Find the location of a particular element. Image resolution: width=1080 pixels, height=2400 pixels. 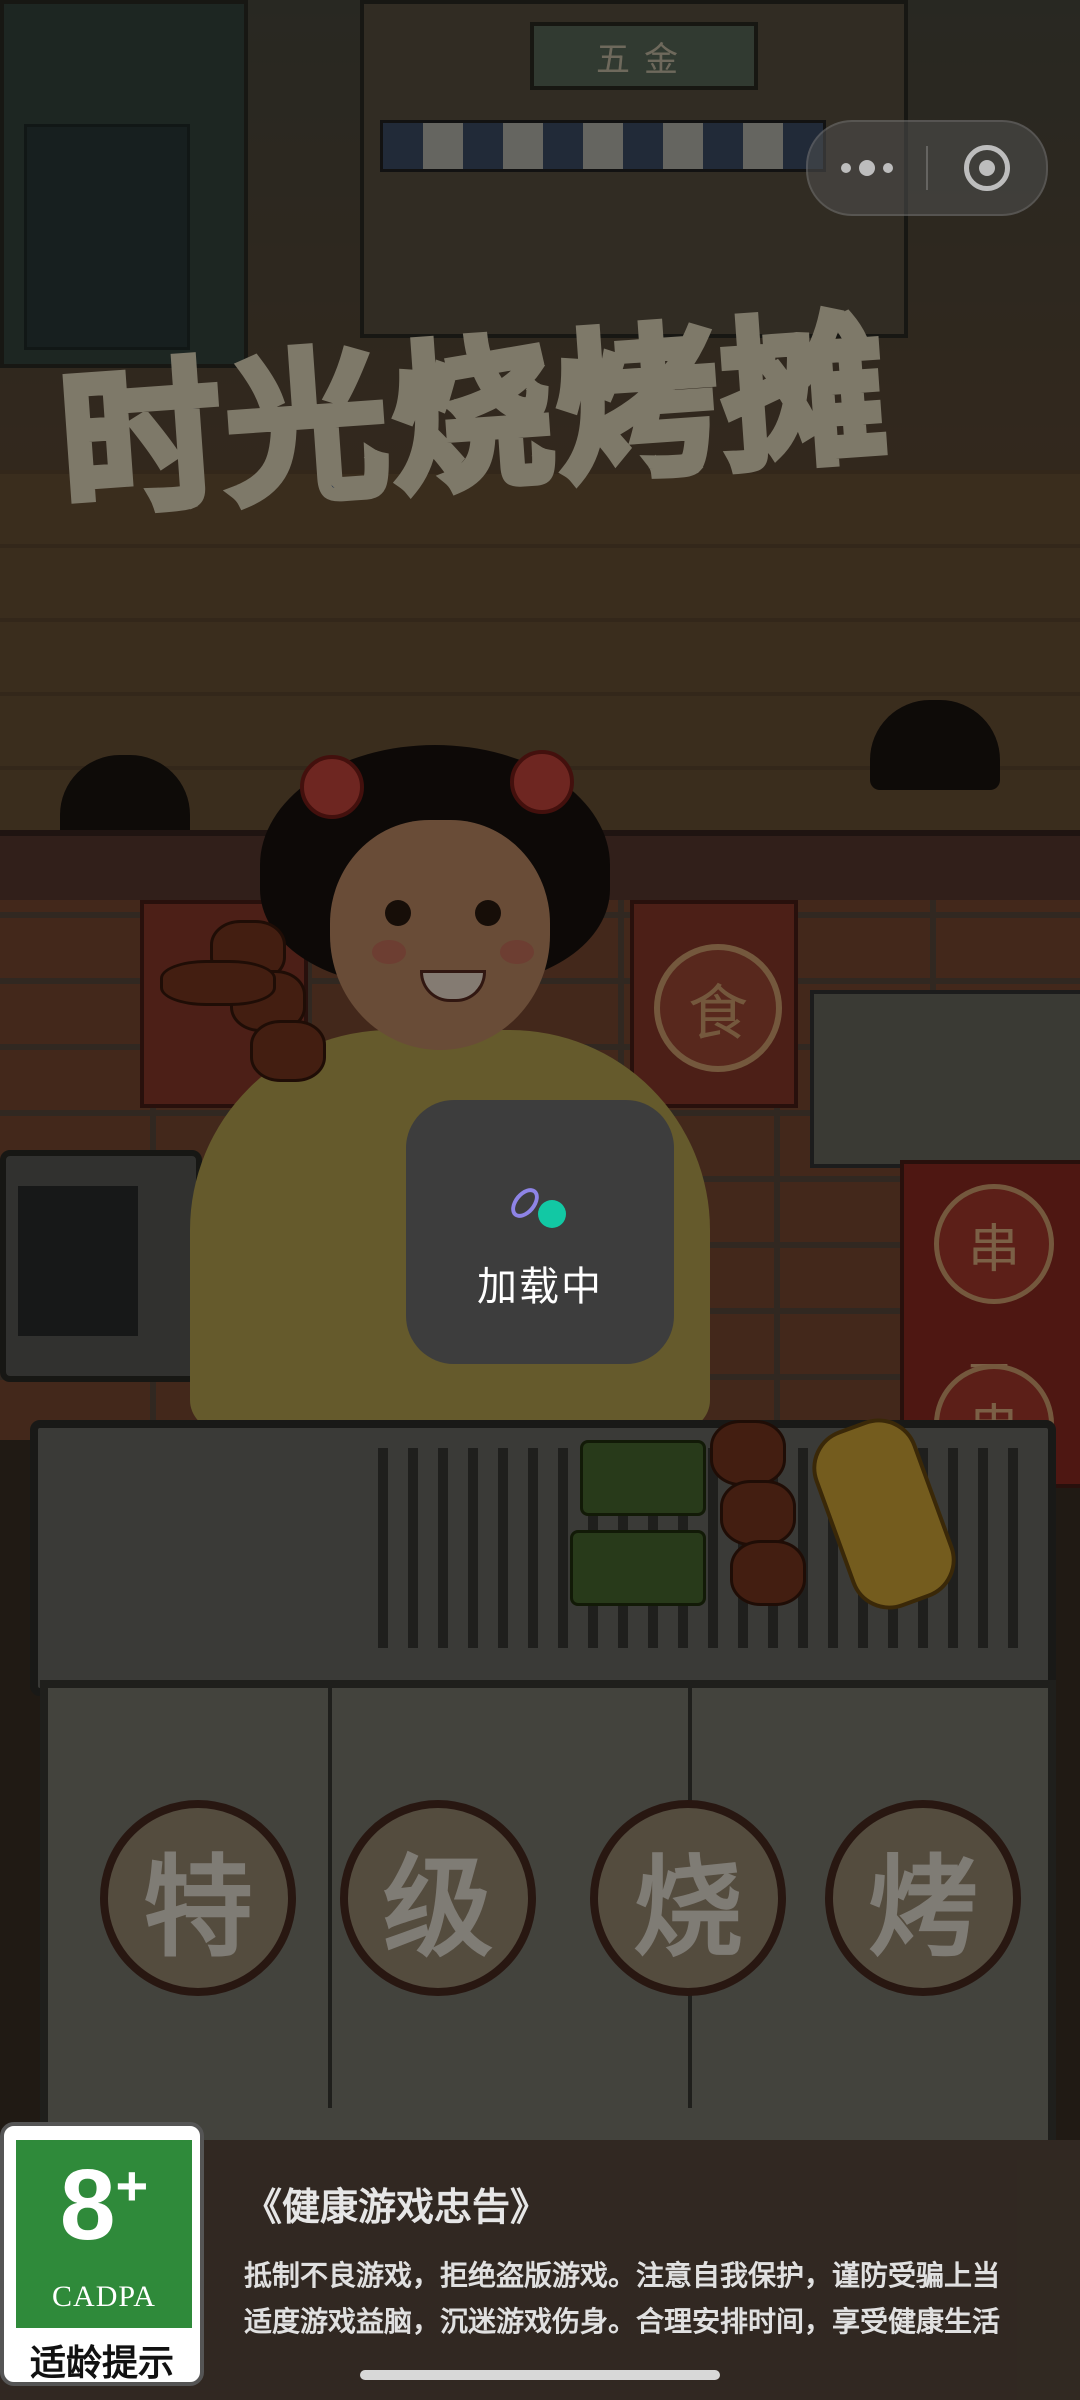

hair-bow-left is located at coordinates (332, 787).